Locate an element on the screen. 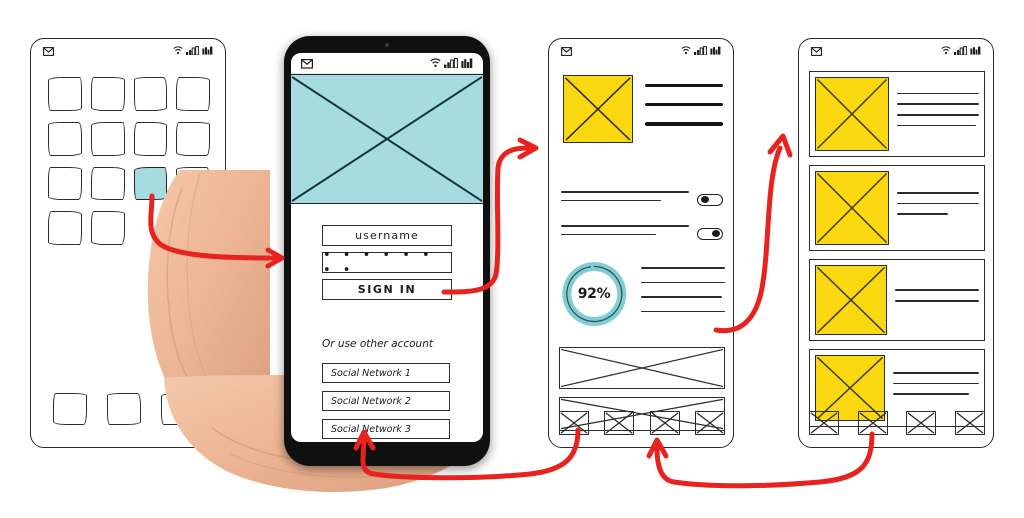  arrow-signin-to-dash-head is located at coordinates (528, 148).